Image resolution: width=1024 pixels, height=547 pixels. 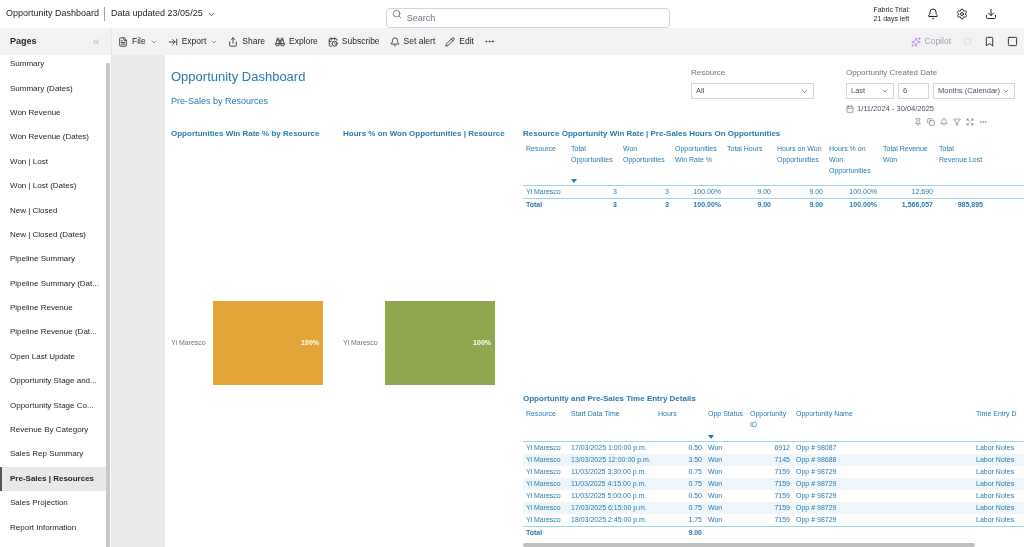 I want to click on page-item: Pipeline Summary, so click(x=53, y=259).